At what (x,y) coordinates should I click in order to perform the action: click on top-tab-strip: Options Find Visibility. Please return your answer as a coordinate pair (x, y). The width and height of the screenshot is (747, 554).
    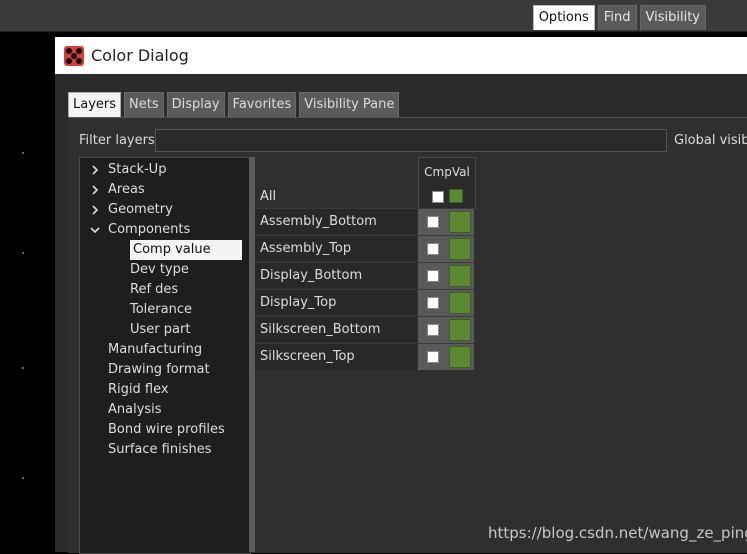
    Looking at the image, I should click on (639, 17).